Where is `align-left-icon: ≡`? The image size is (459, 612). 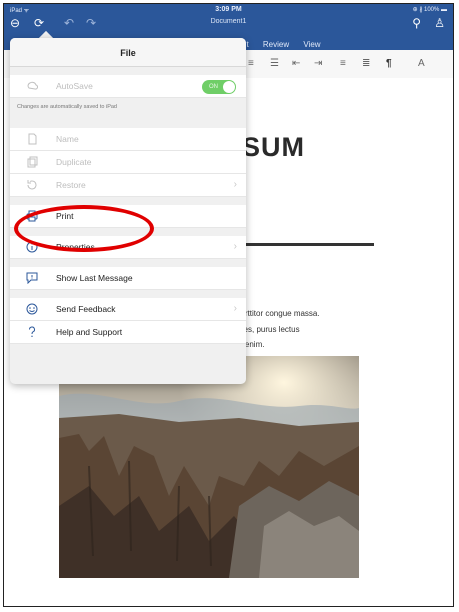 align-left-icon: ≡ is located at coordinates (251, 63).